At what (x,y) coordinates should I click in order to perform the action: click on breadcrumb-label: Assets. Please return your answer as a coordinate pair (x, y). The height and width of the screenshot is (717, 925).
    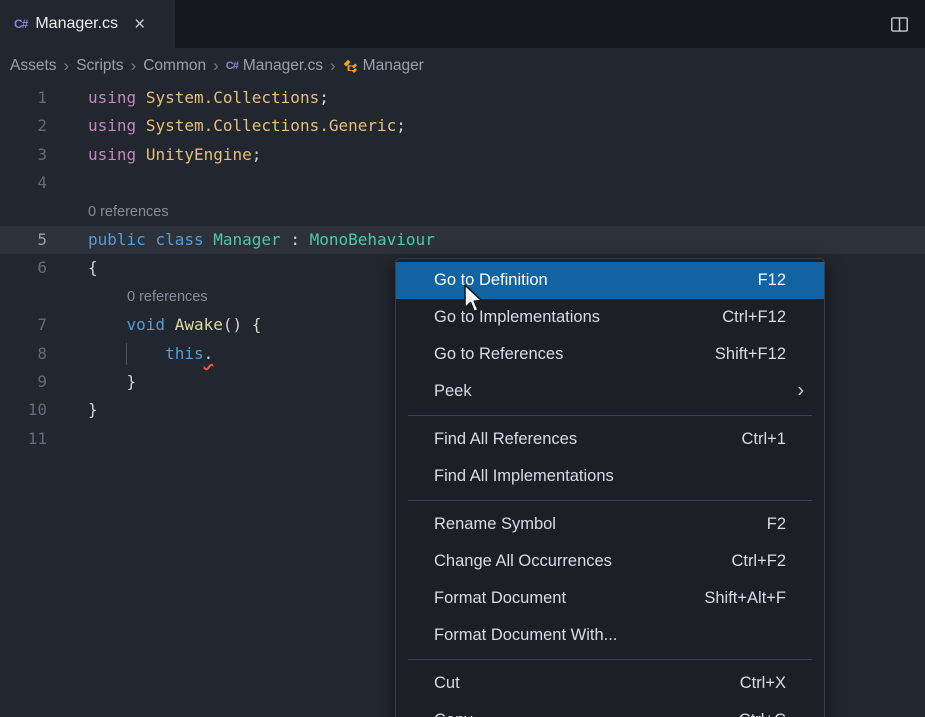
    Looking at the image, I should click on (33, 65).